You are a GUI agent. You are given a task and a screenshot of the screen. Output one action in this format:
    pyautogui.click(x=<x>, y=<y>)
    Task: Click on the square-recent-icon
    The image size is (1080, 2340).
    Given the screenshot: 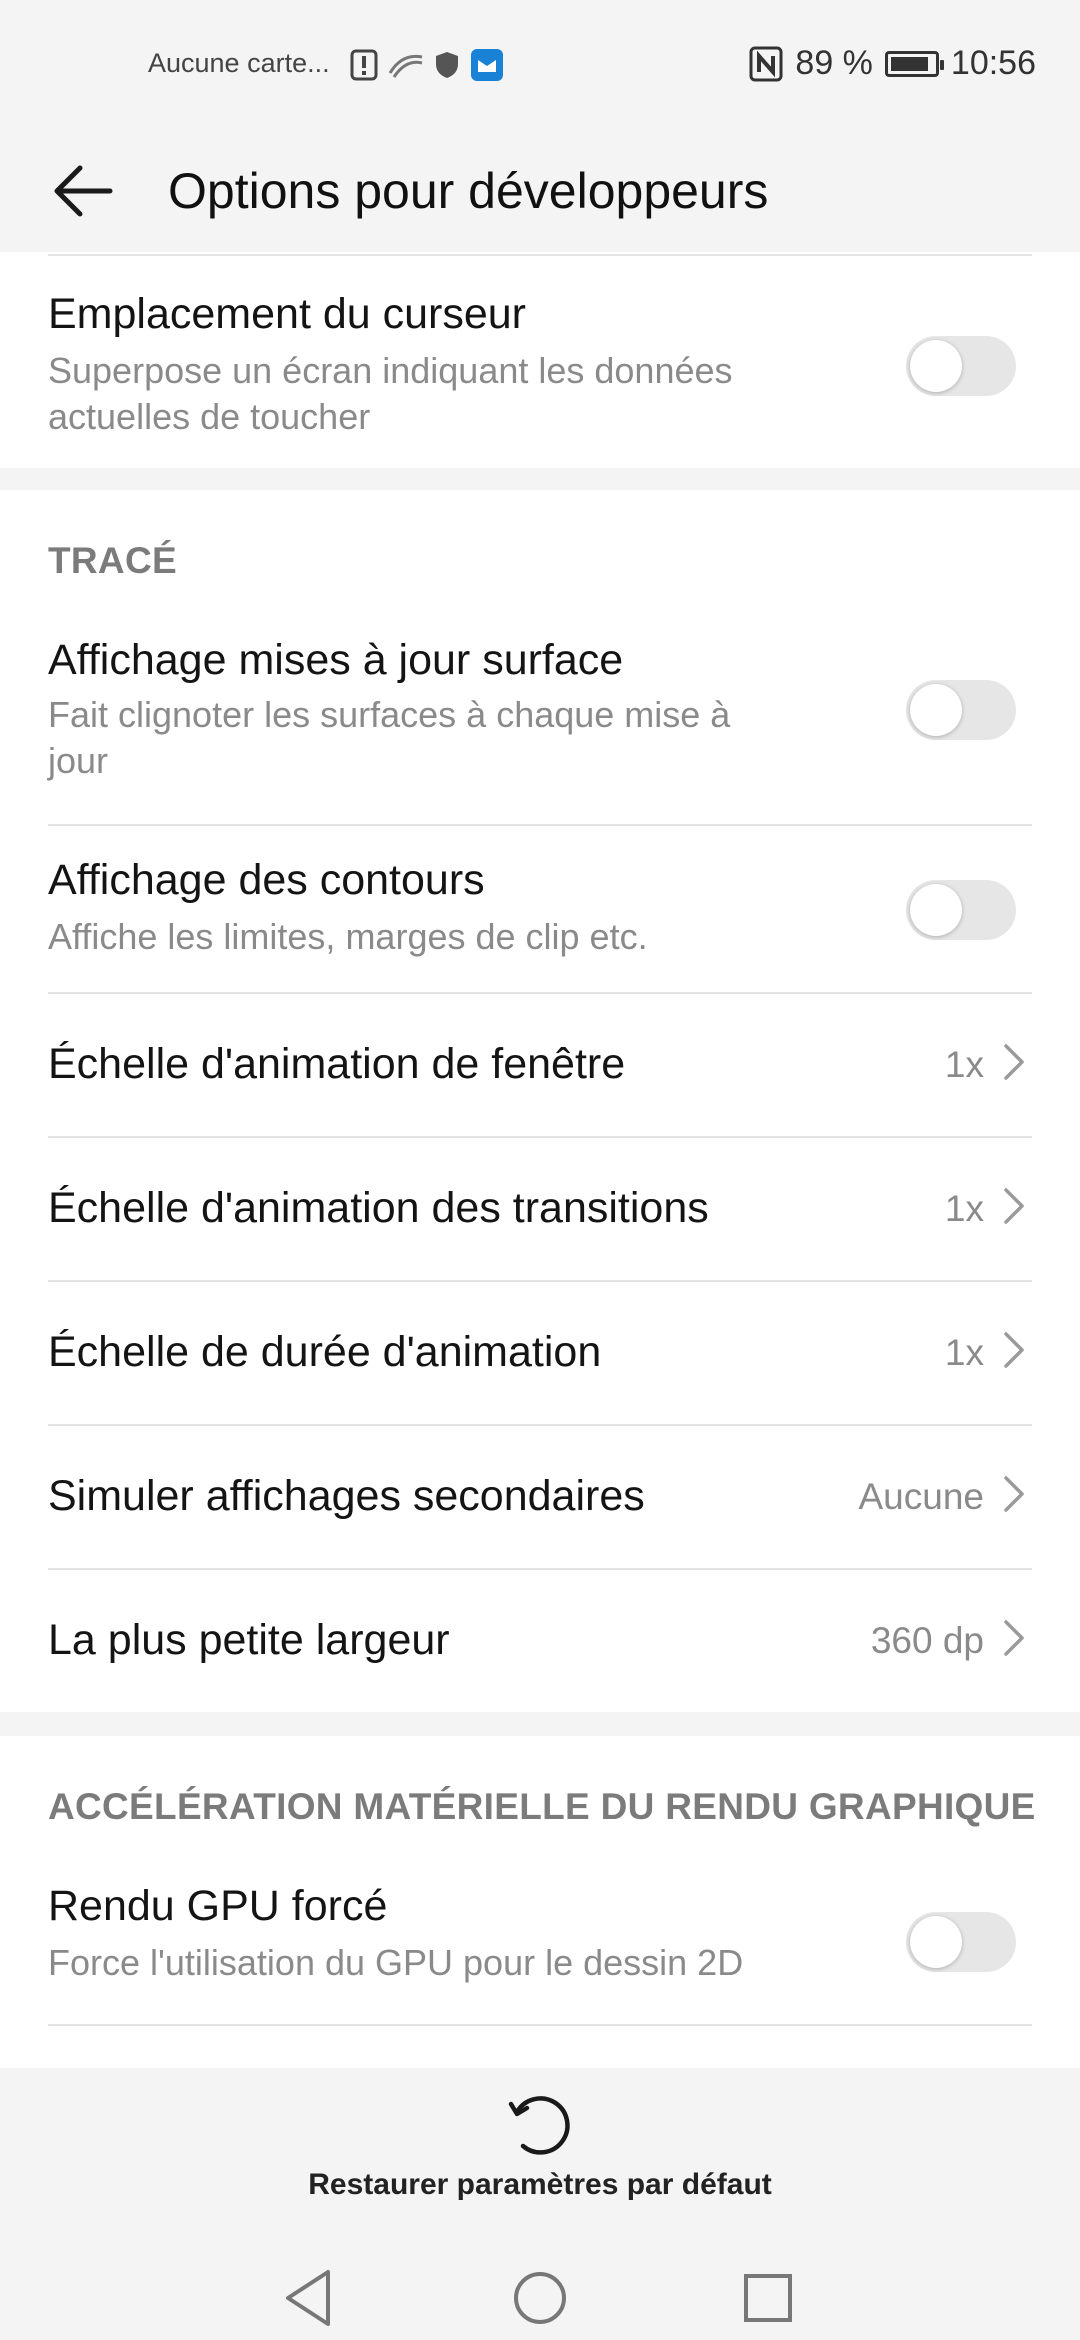 What is the action you would take?
    pyautogui.click(x=768, y=2298)
    